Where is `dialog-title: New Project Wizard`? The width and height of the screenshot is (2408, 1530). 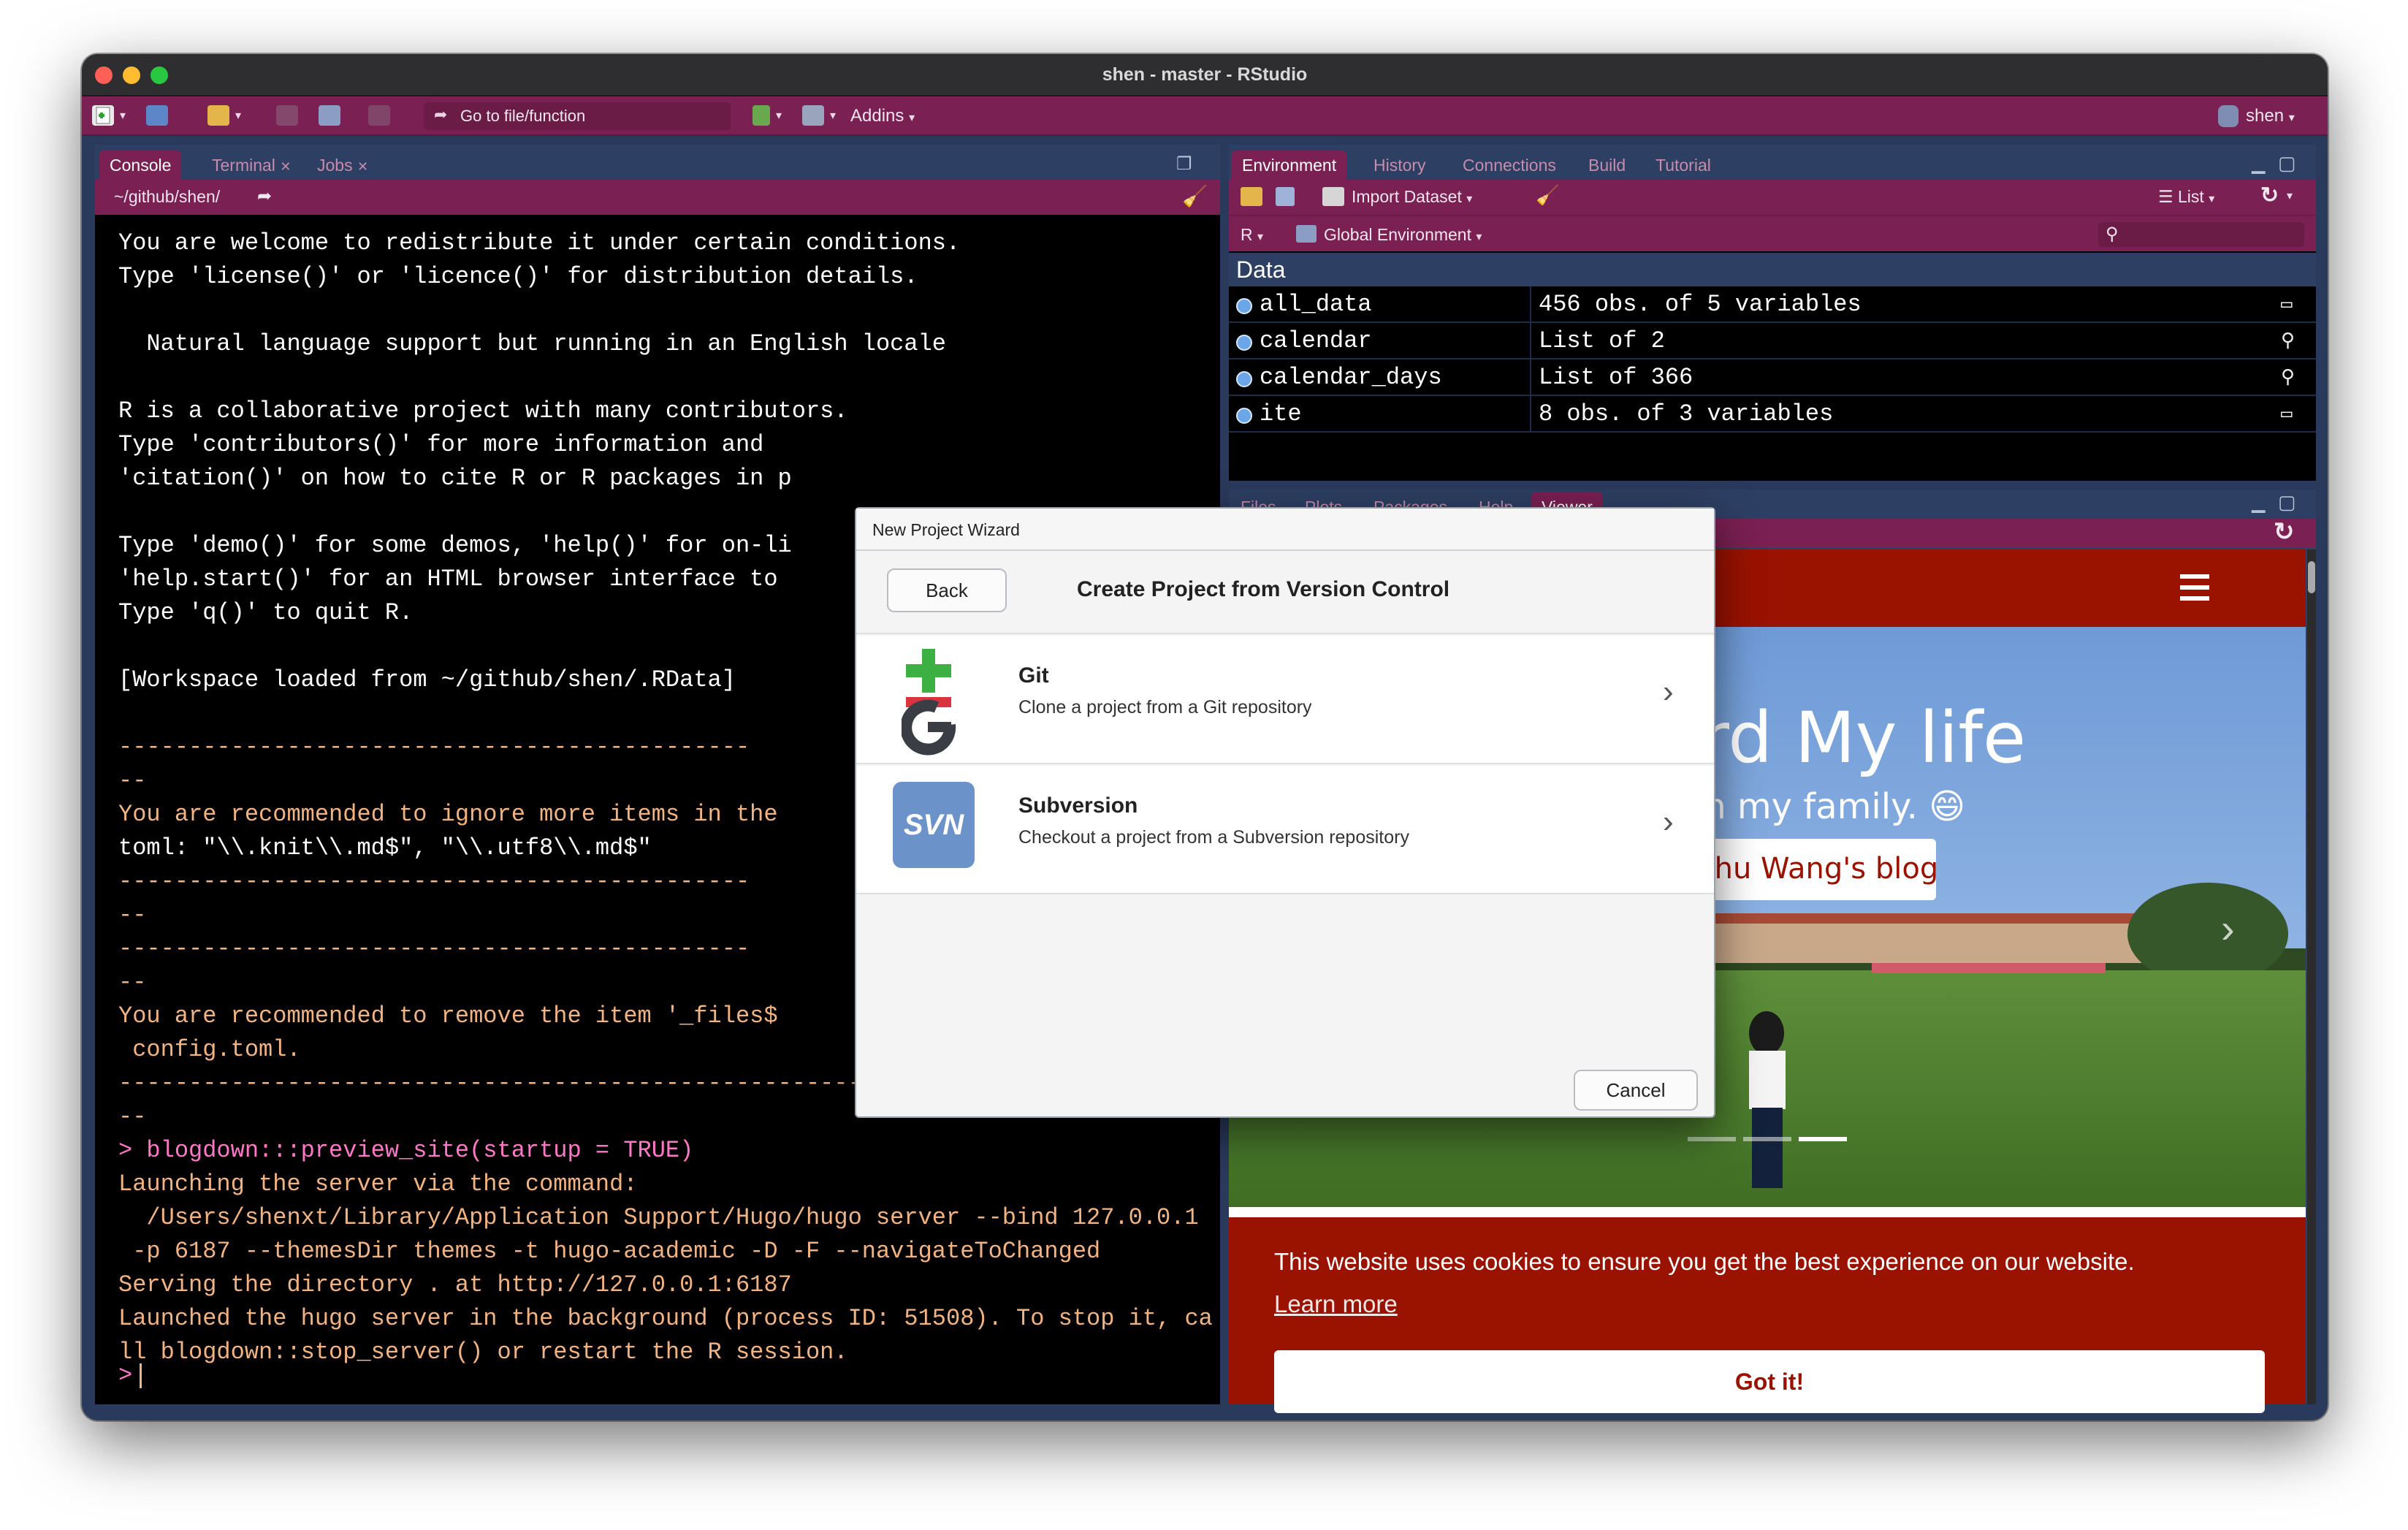 dialog-title: New Project Wizard is located at coordinates (1285, 530).